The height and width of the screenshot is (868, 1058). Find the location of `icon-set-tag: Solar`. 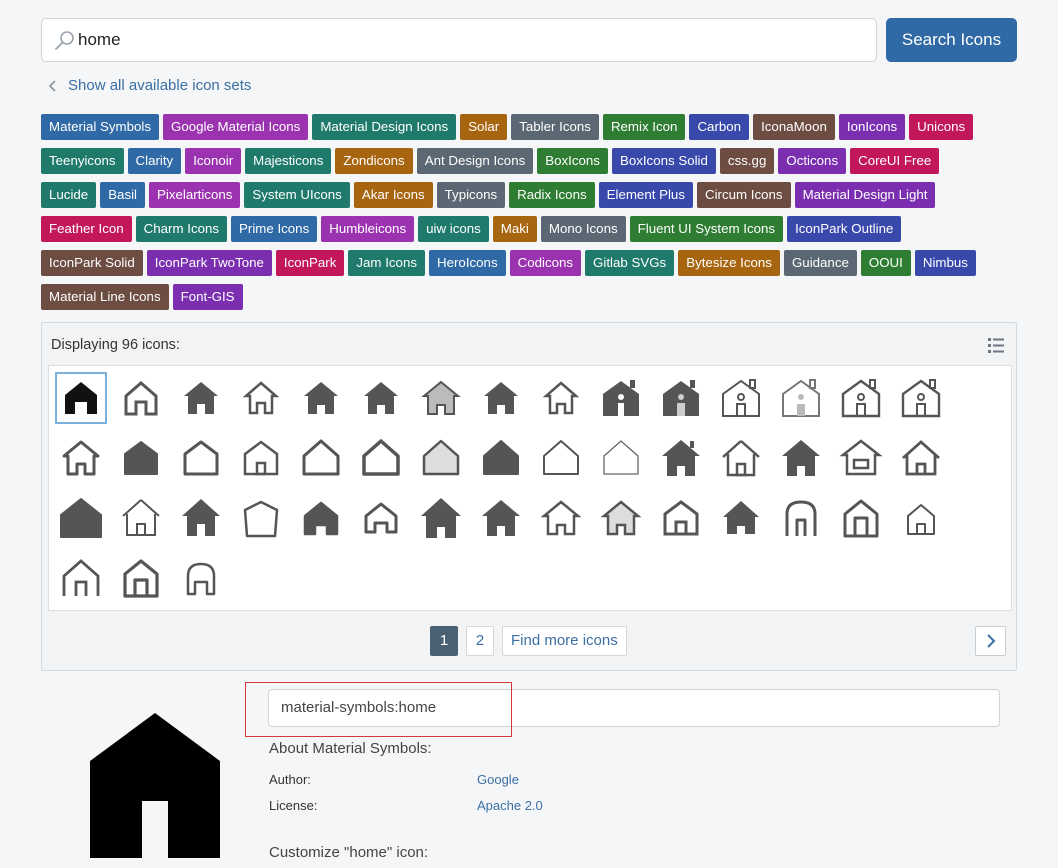

icon-set-tag: Solar is located at coordinates (484, 127).